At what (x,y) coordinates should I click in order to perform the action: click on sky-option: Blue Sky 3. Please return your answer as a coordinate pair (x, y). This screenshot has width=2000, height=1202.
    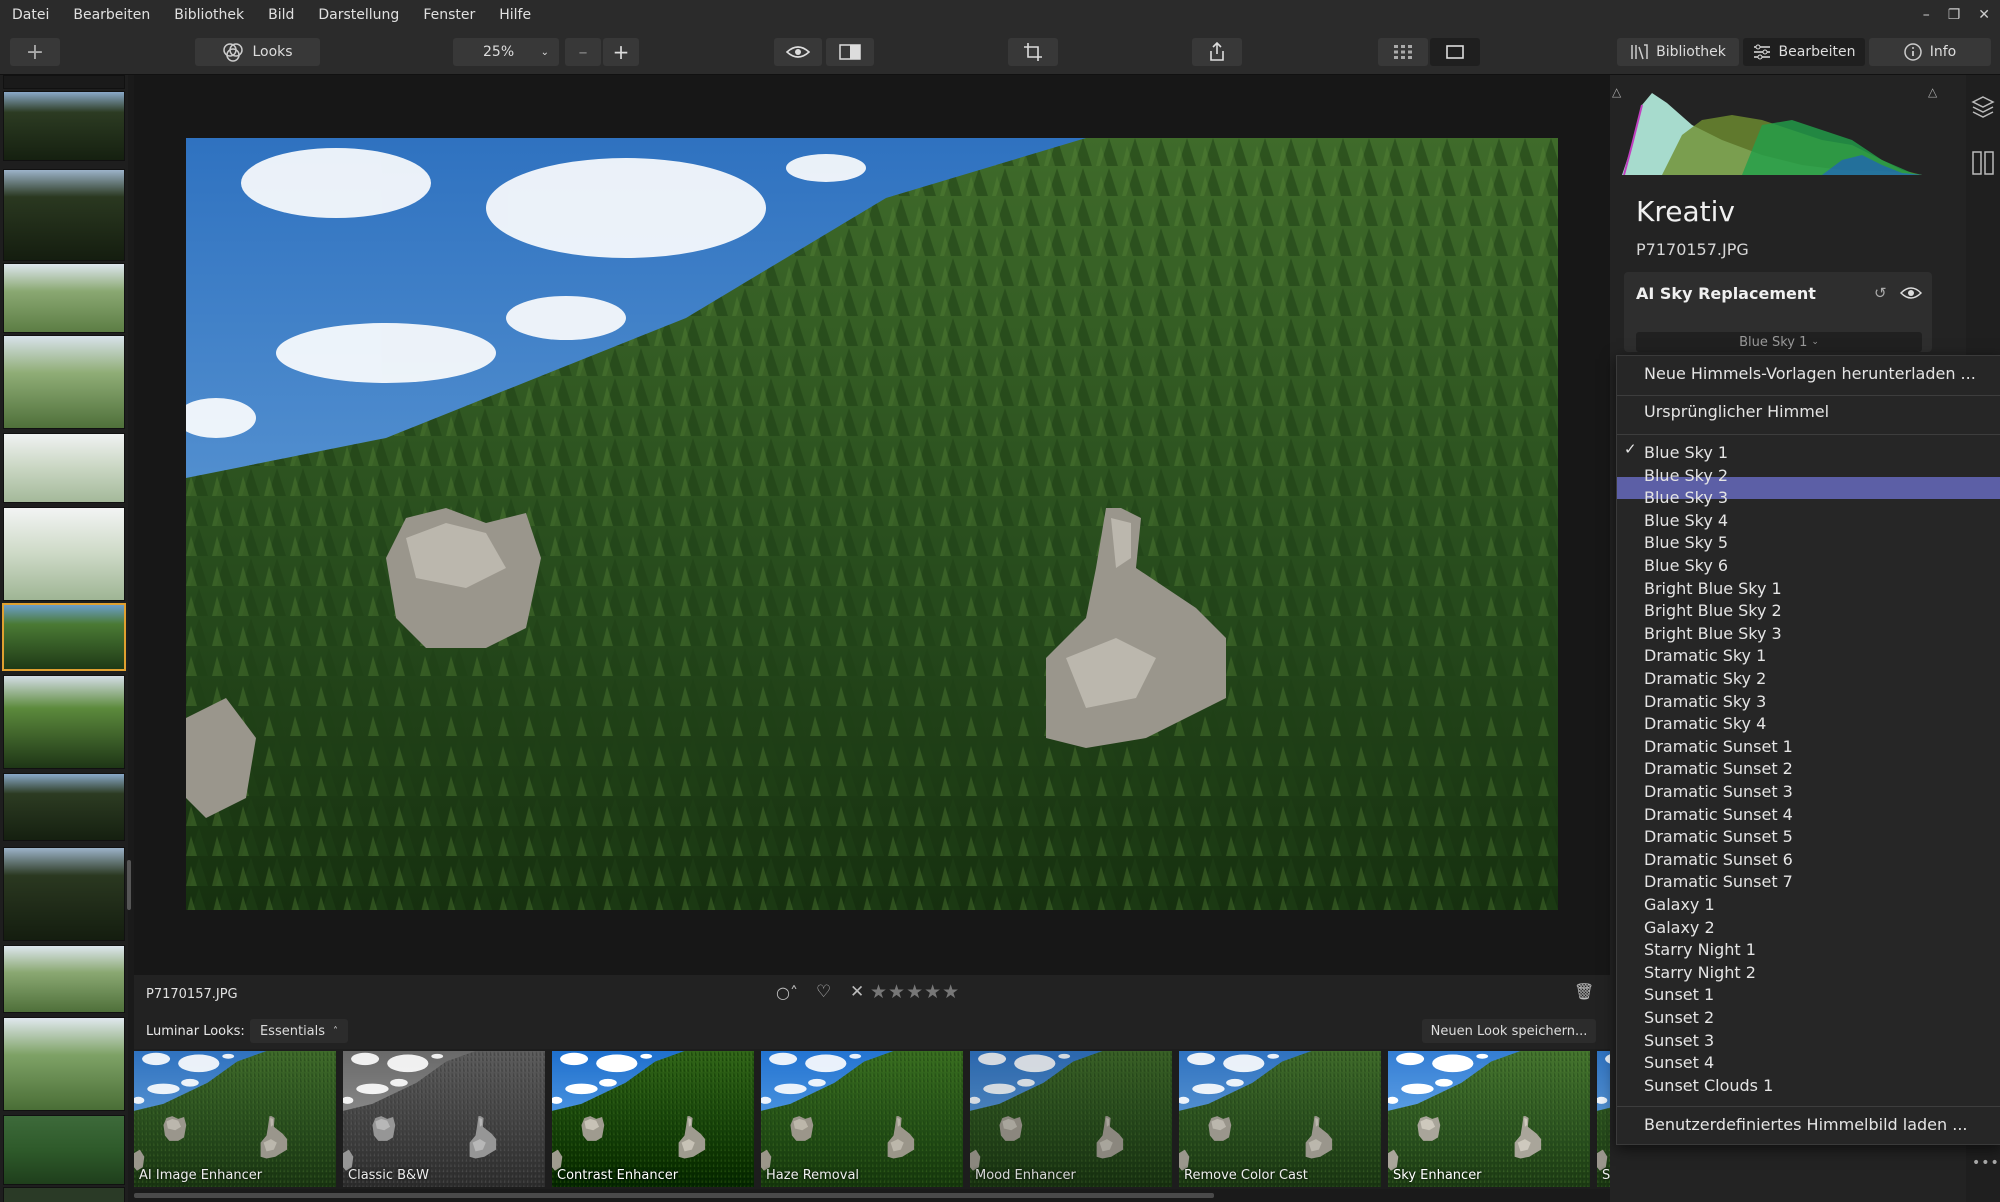
    Looking at the image, I should click on (1686, 498).